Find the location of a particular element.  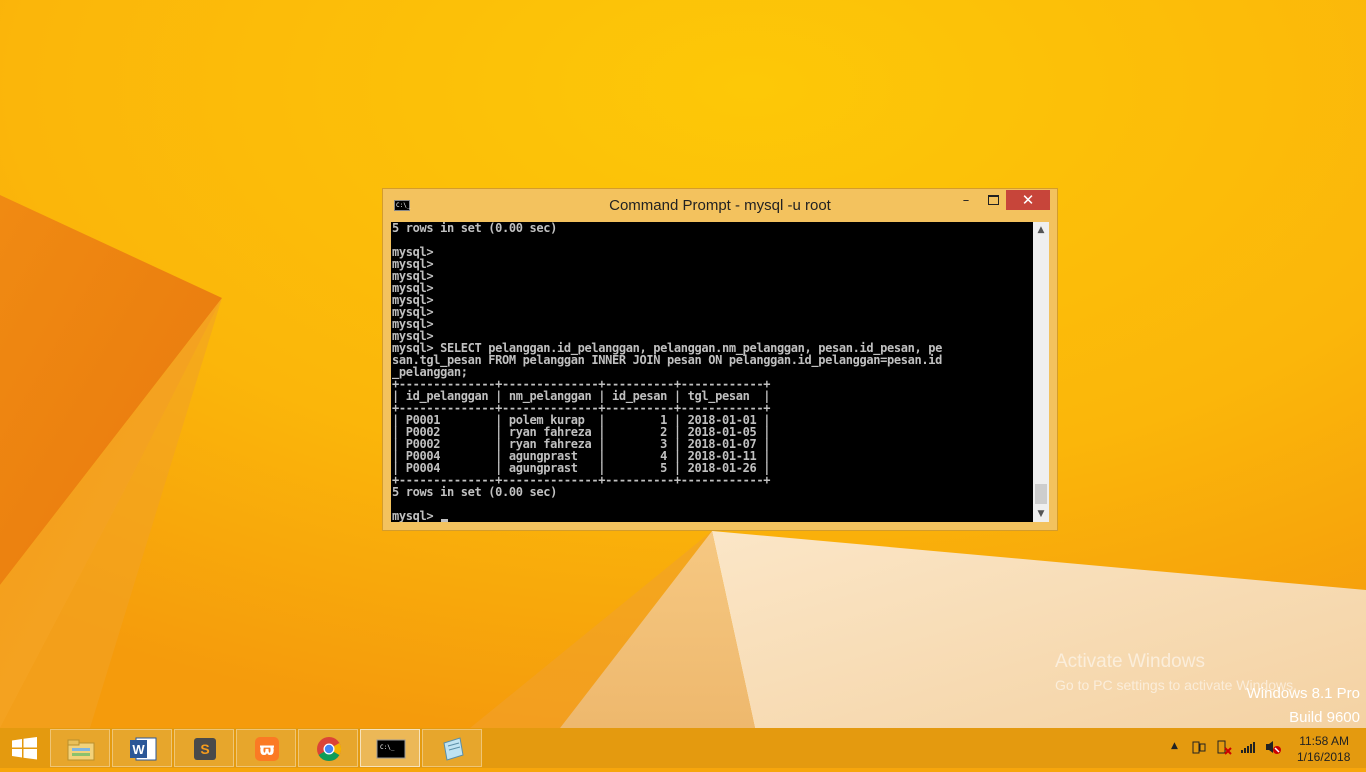

minimize-button: – is located at coordinates (966, 200).